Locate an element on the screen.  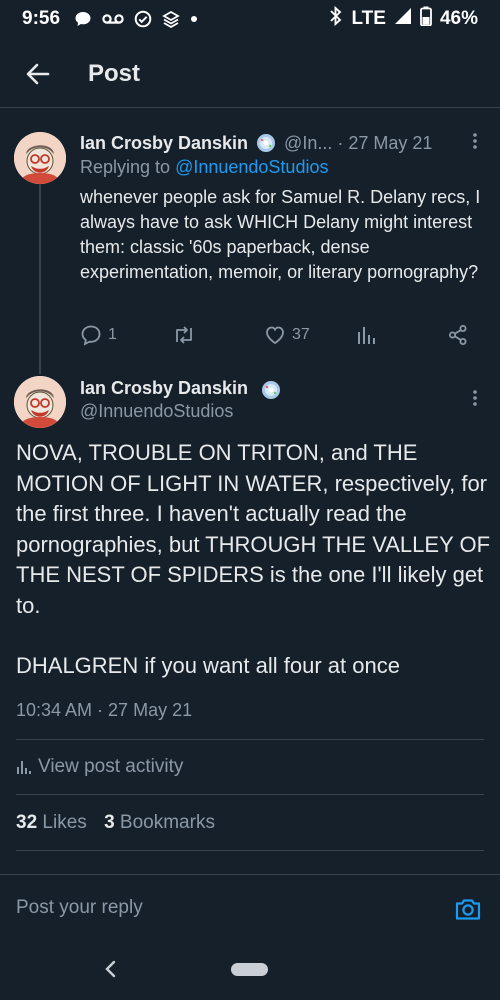
share-button is located at coordinates (458, 335).